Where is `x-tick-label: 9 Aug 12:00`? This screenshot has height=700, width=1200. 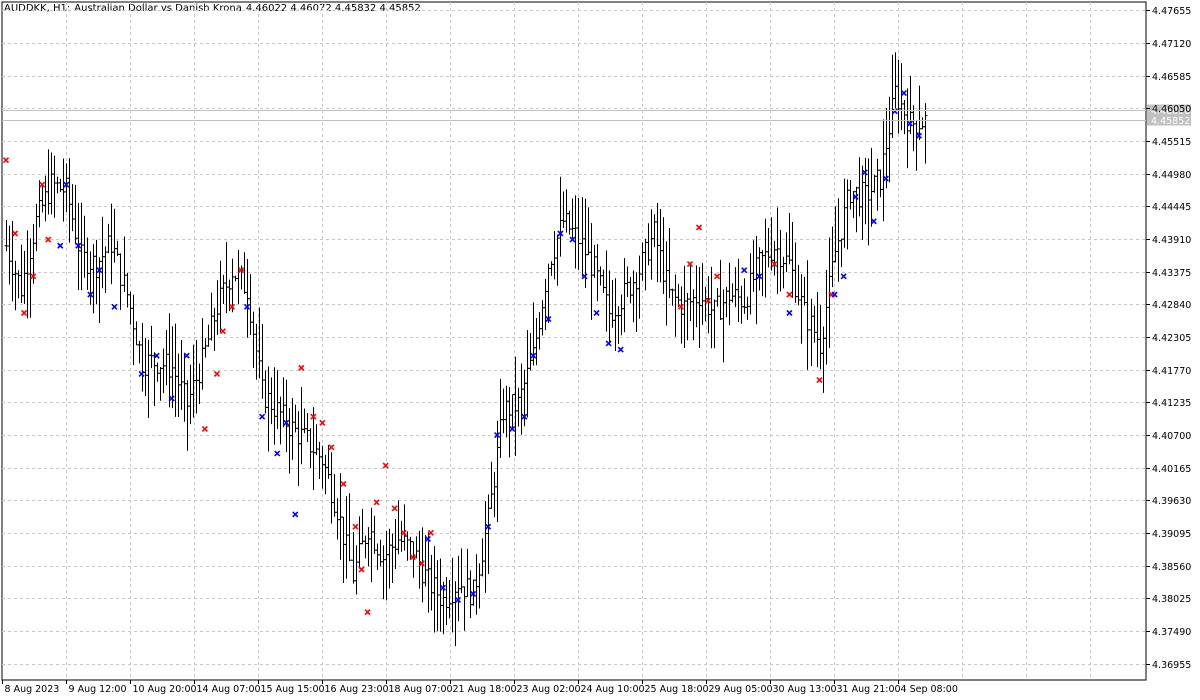 x-tick-label: 9 Aug 12:00 is located at coordinates (98, 689).